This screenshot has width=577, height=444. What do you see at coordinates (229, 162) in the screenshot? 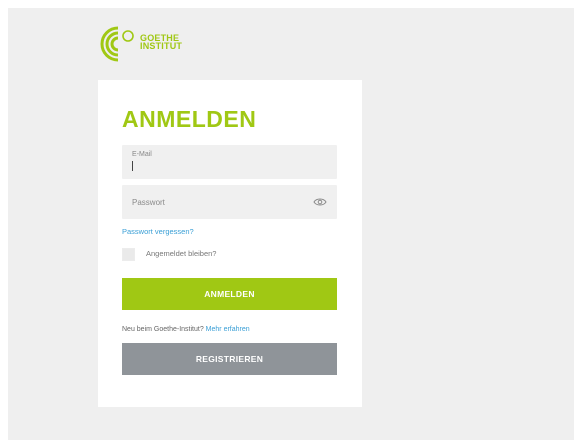
I see `email-field: E-Mail` at bounding box center [229, 162].